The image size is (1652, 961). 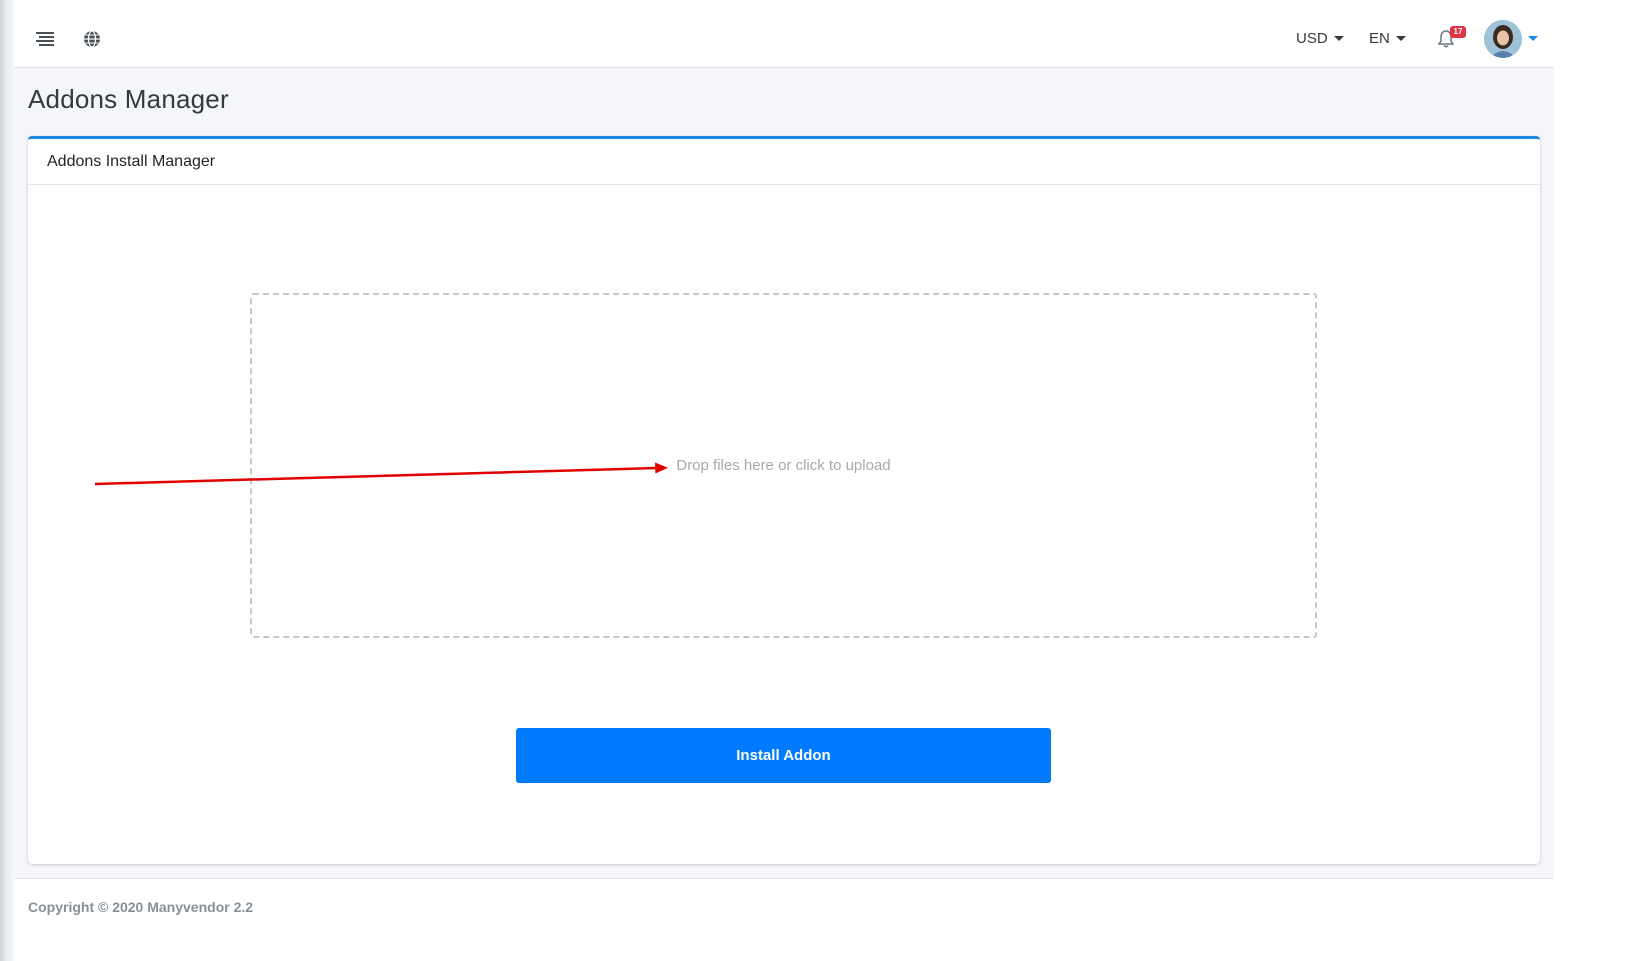 I want to click on user-avatar-image, so click(x=1503, y=39).